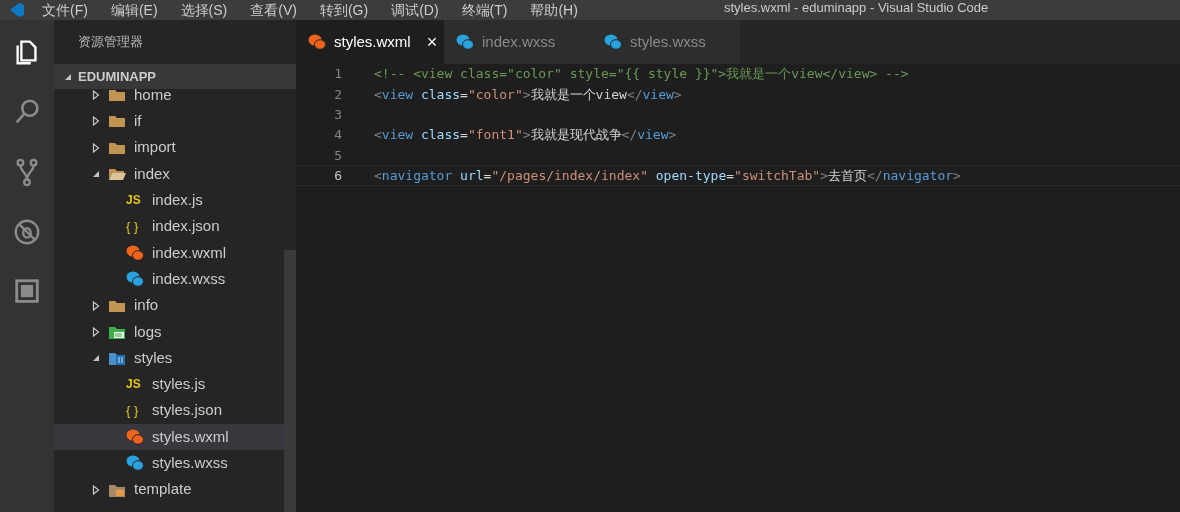 This screenshot has height=512, width=1180. I want to click on code-line: <!-- <view class="color" style="{{ style }}">我就是一个view</view> -->, so click(641, 74).